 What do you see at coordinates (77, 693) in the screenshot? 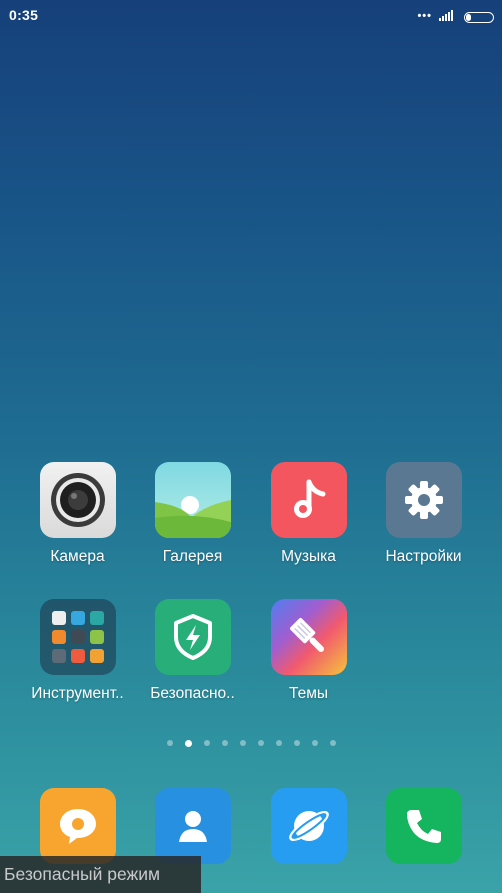
I see `app-label-tools: Инструмент..` at bounding box center [77, 693].